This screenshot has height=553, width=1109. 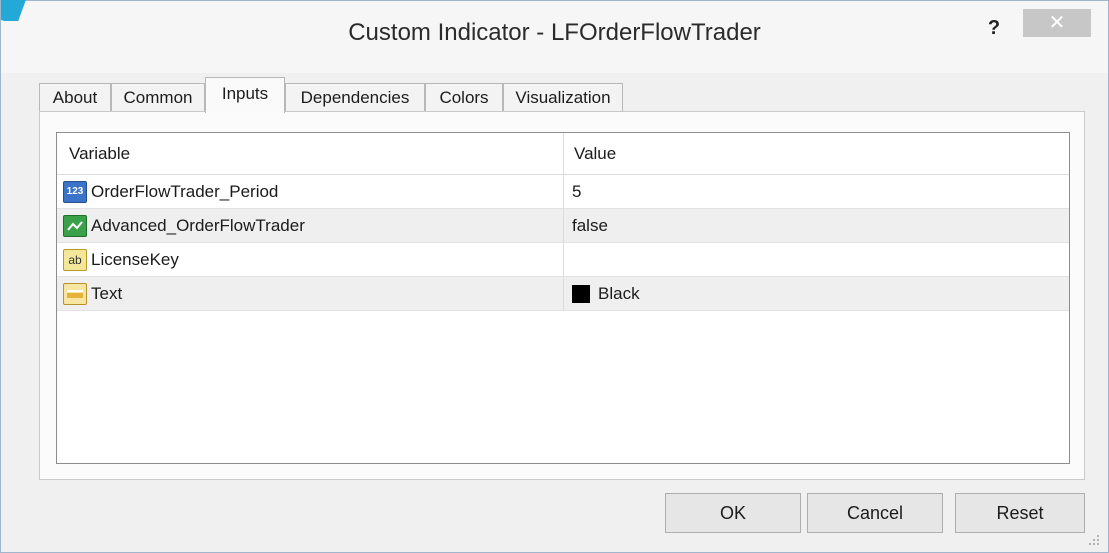 I want to click on value-cell: Black, so click(x=816, y=293).